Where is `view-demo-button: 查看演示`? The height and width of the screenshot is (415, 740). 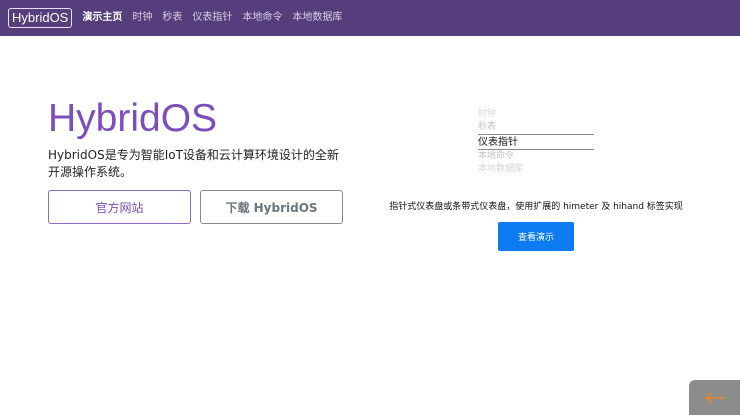
view-demo-button: 查看演示 is located at coordinates (536, 236).